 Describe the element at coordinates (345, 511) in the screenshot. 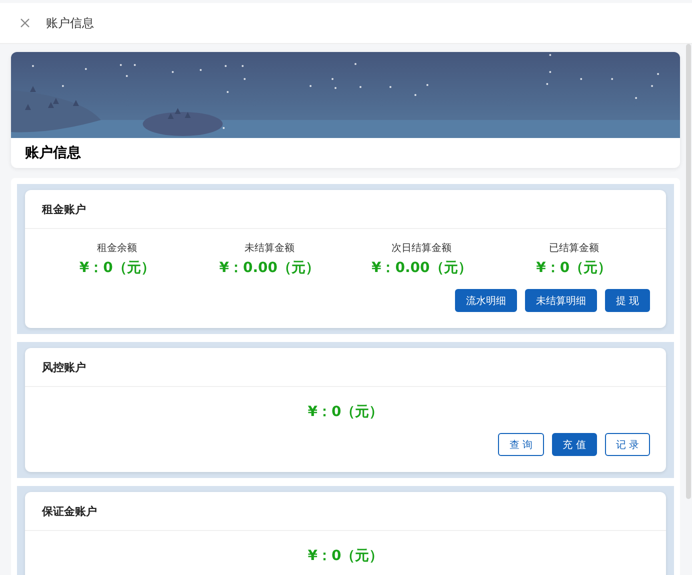

I see `account-title: 保证金账户` at that location.